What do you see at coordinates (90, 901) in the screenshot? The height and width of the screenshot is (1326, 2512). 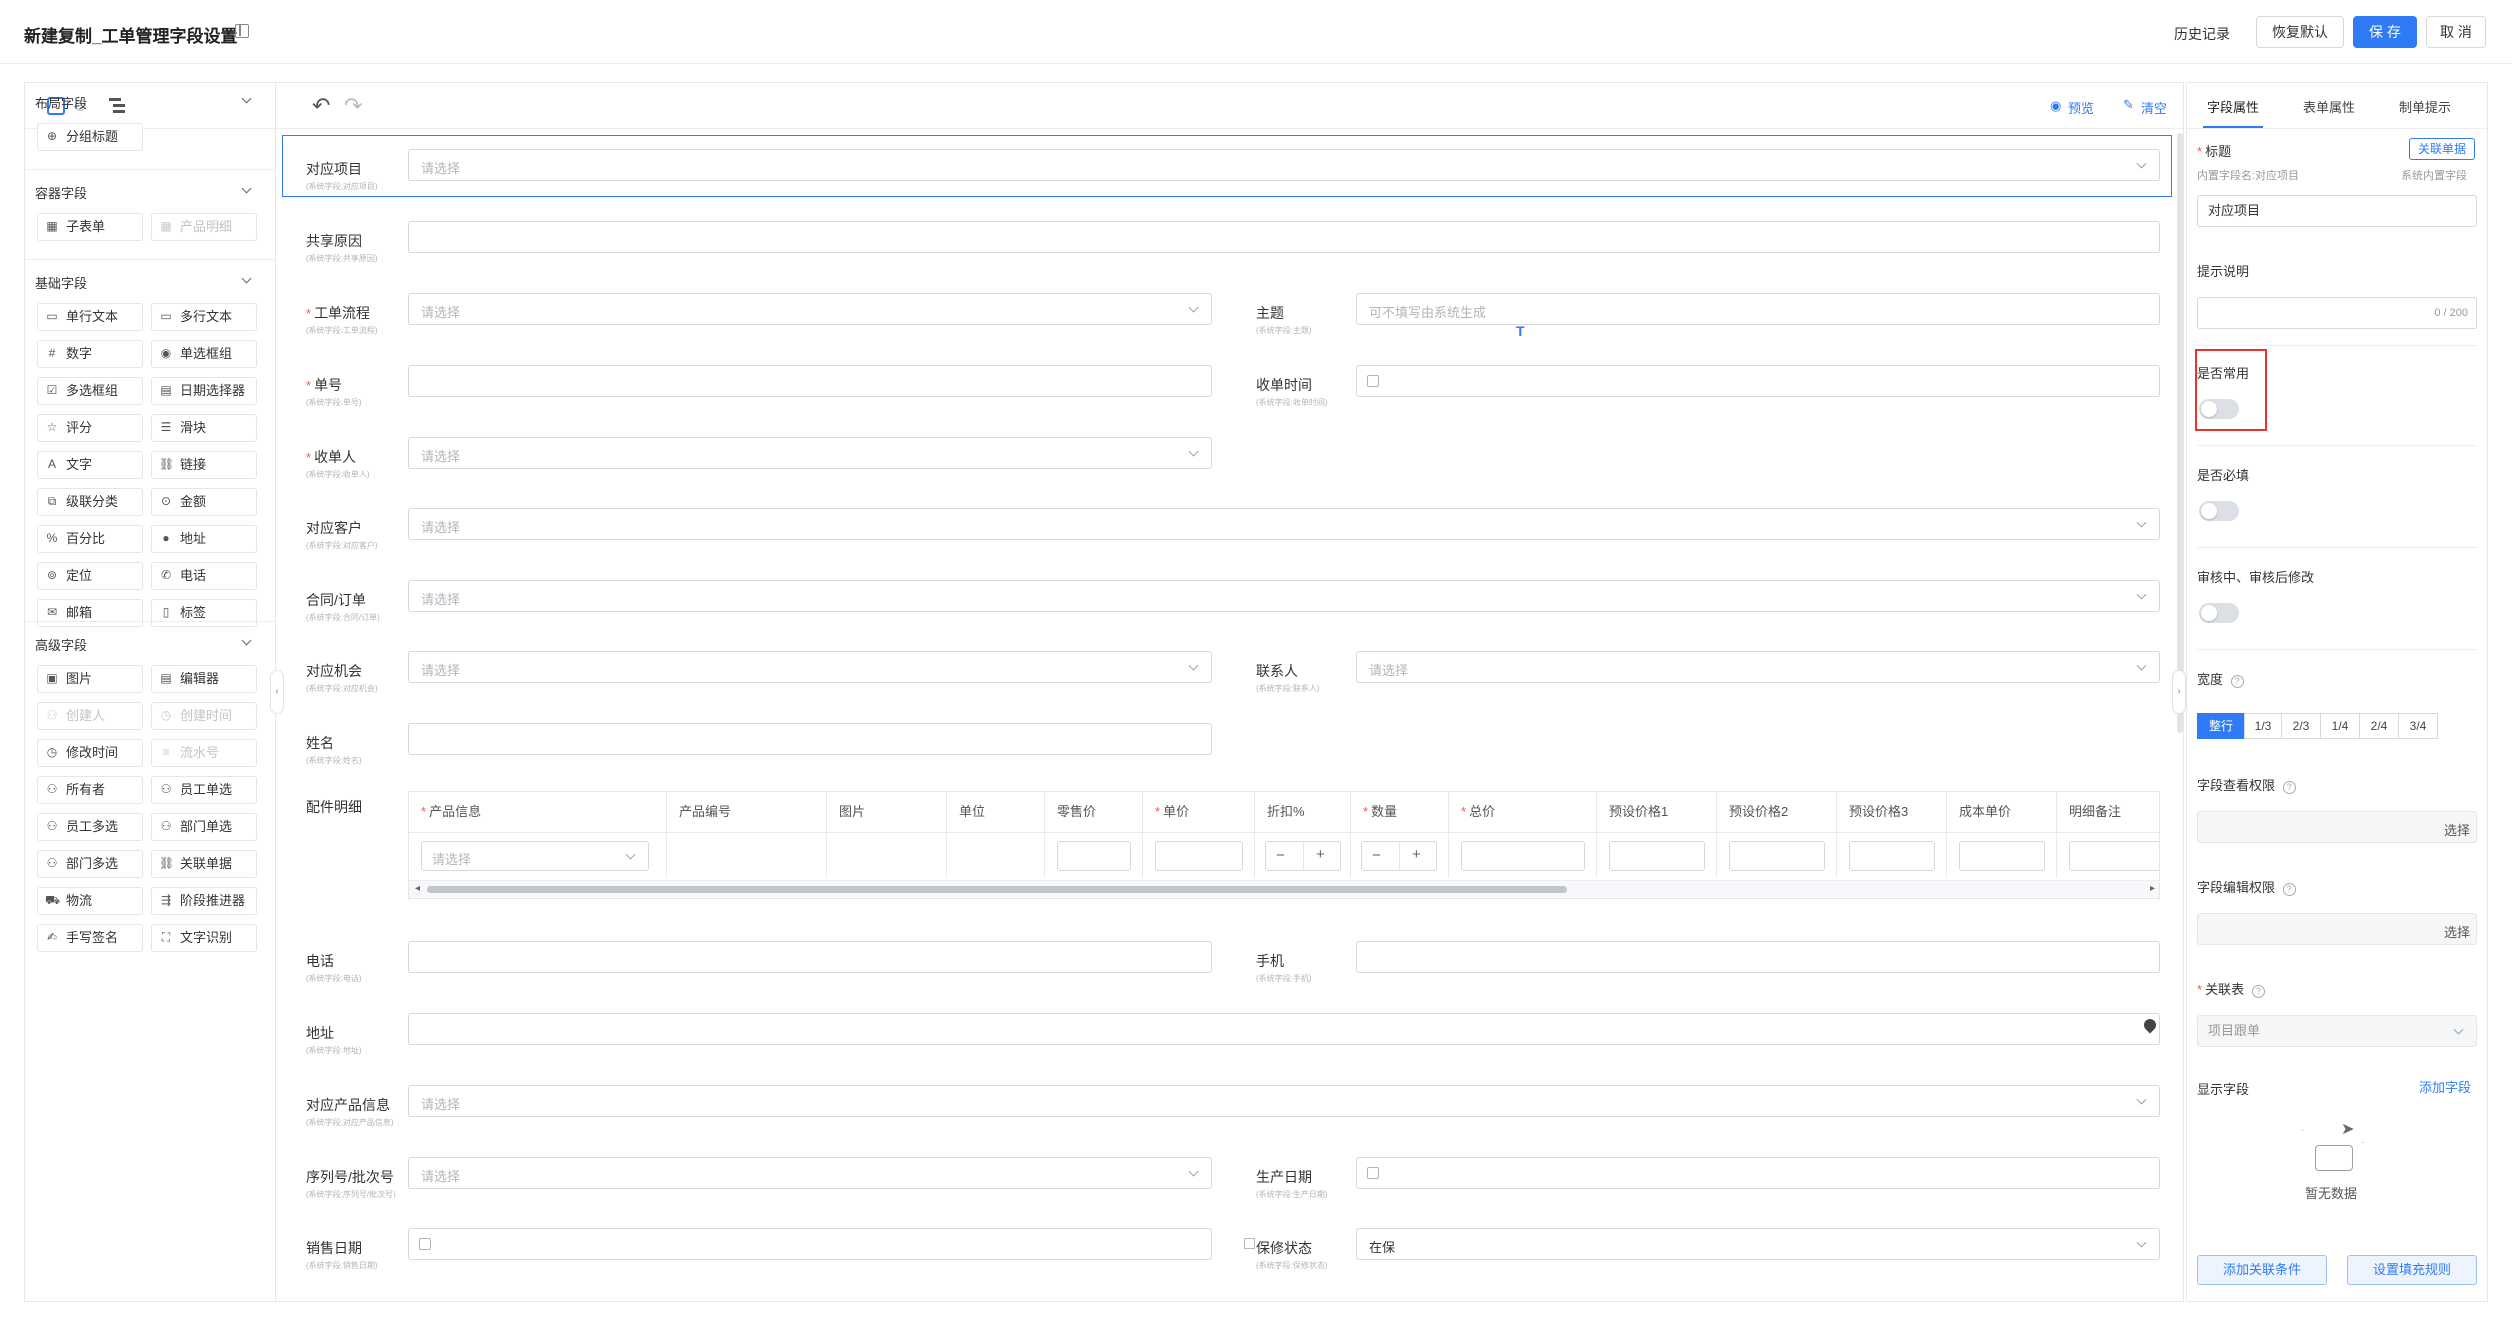 I see `field-item: ⛟ 物流` at bounding box center [90, 901].